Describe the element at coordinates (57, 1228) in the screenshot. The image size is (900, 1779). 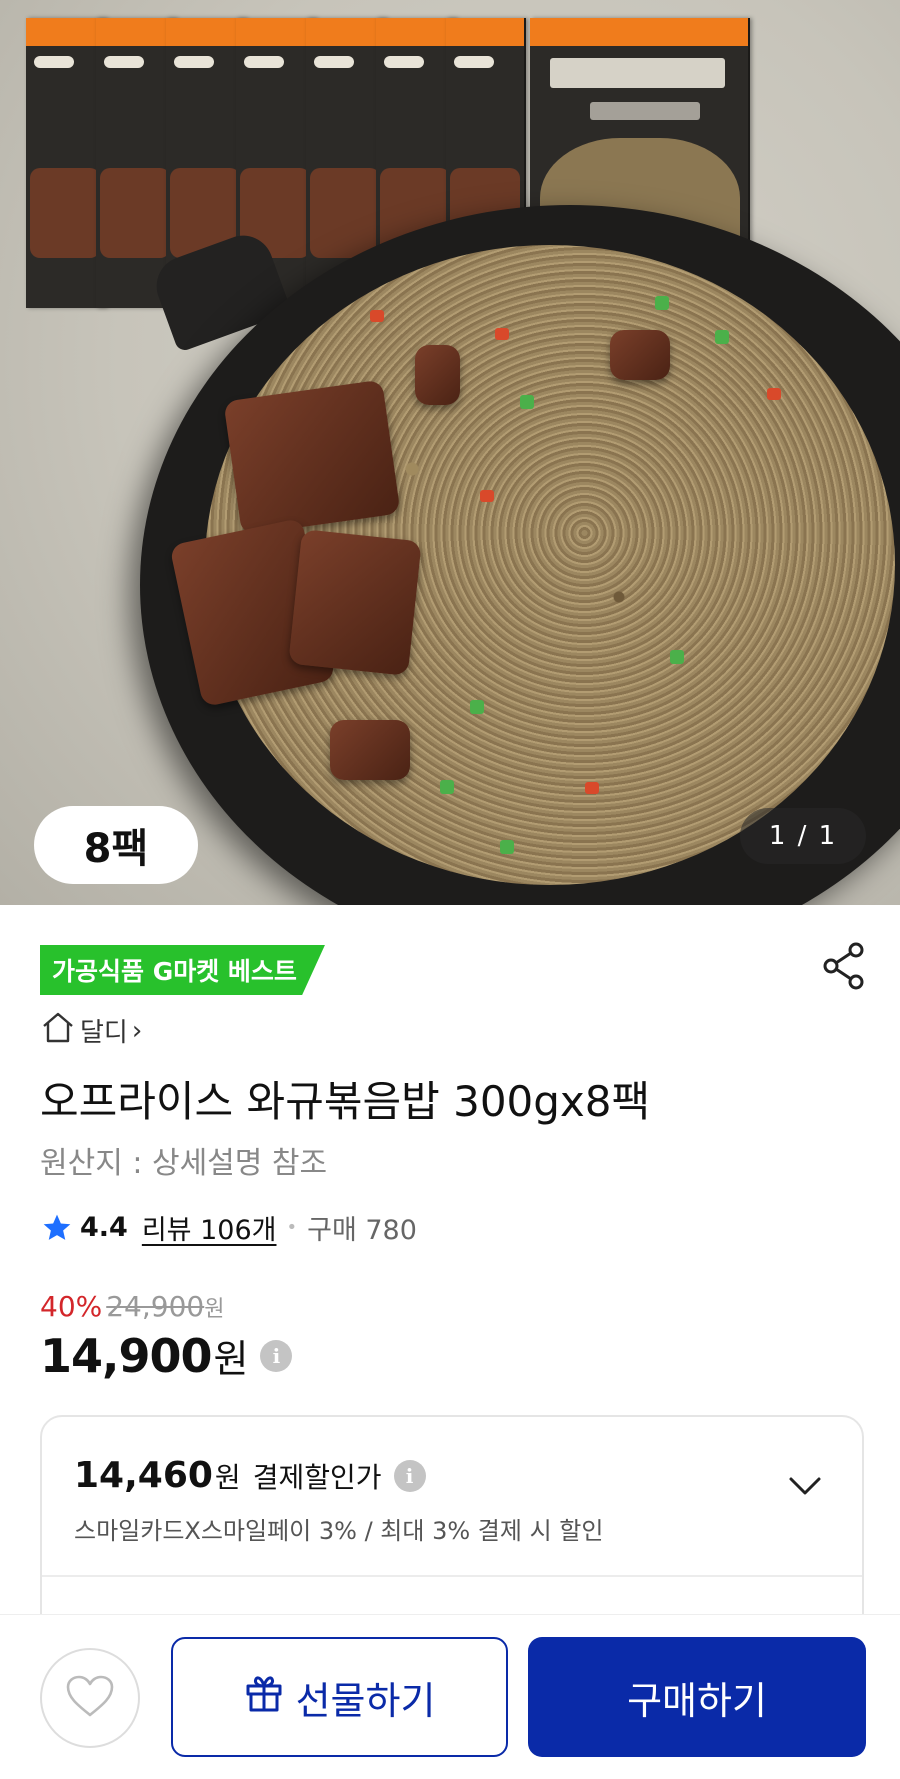
I see `star-icon` at that location.